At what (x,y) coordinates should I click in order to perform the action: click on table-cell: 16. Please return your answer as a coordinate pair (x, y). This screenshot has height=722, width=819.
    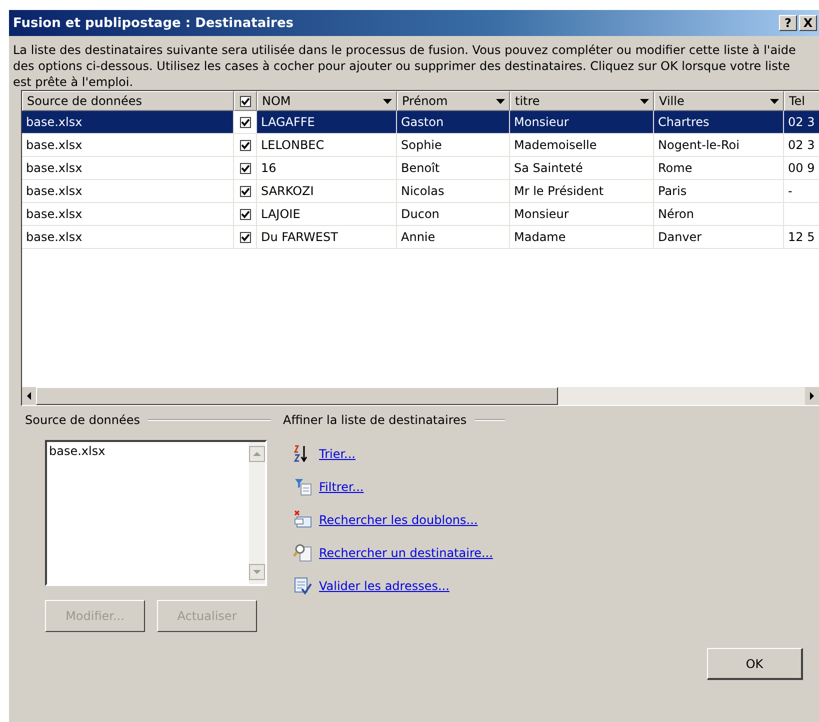
    Looking at the image, I should click on (268, 168).